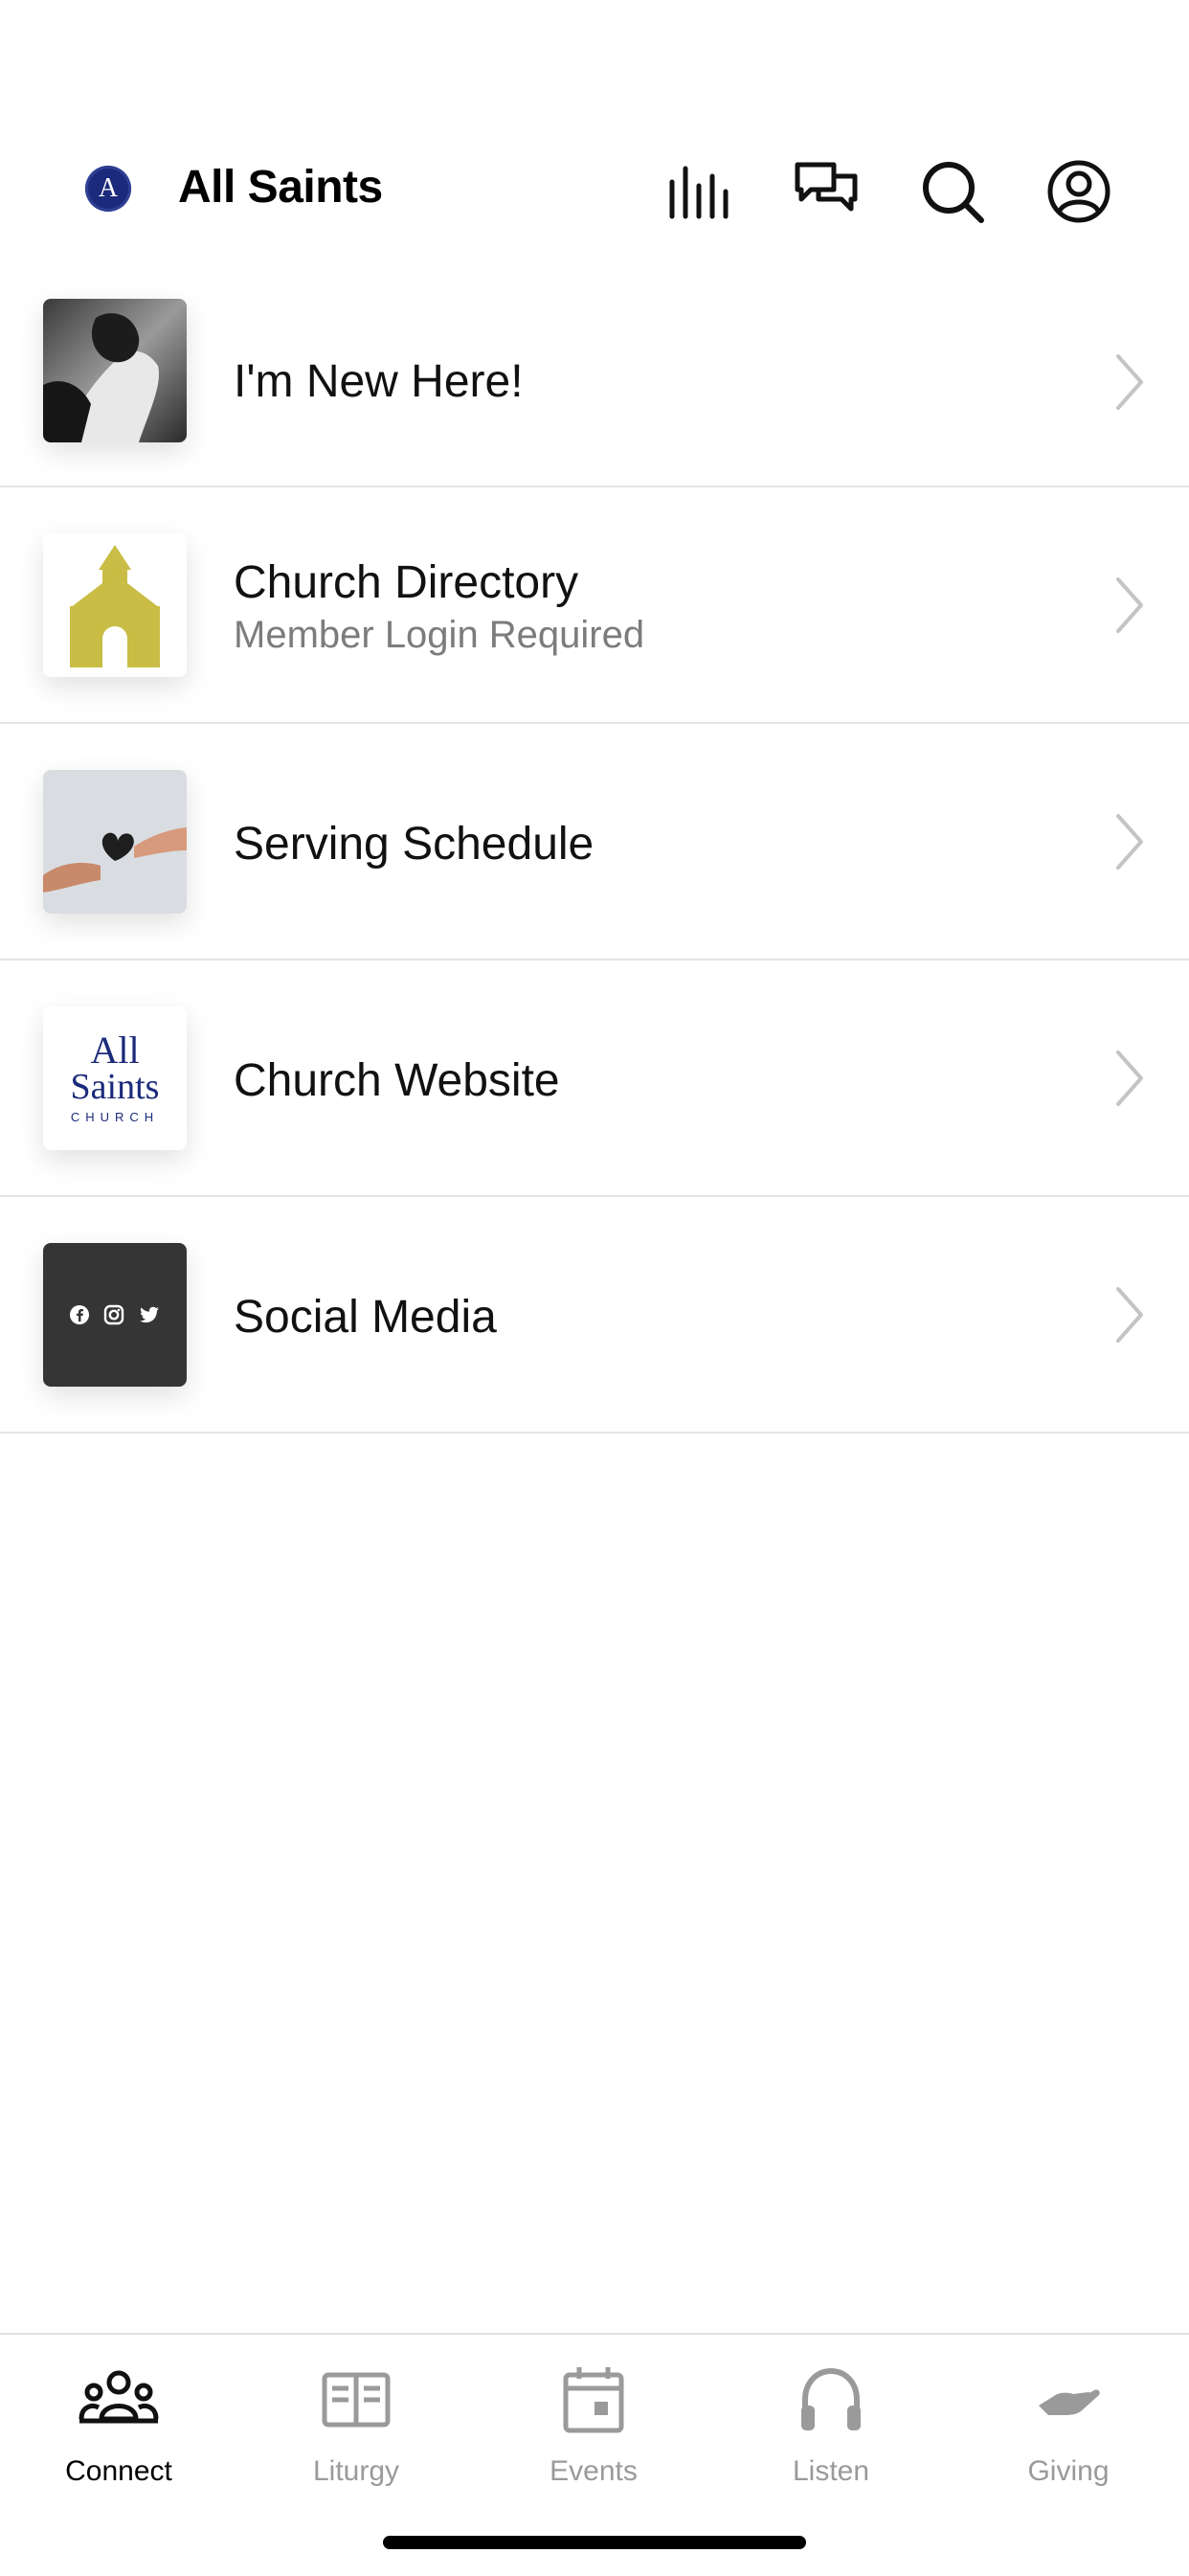 This screenshot has height=2576, width=1189. Describe the element at coordinates (115, 370) in the screenshot. I see `welcome-hands-photo` at that location.